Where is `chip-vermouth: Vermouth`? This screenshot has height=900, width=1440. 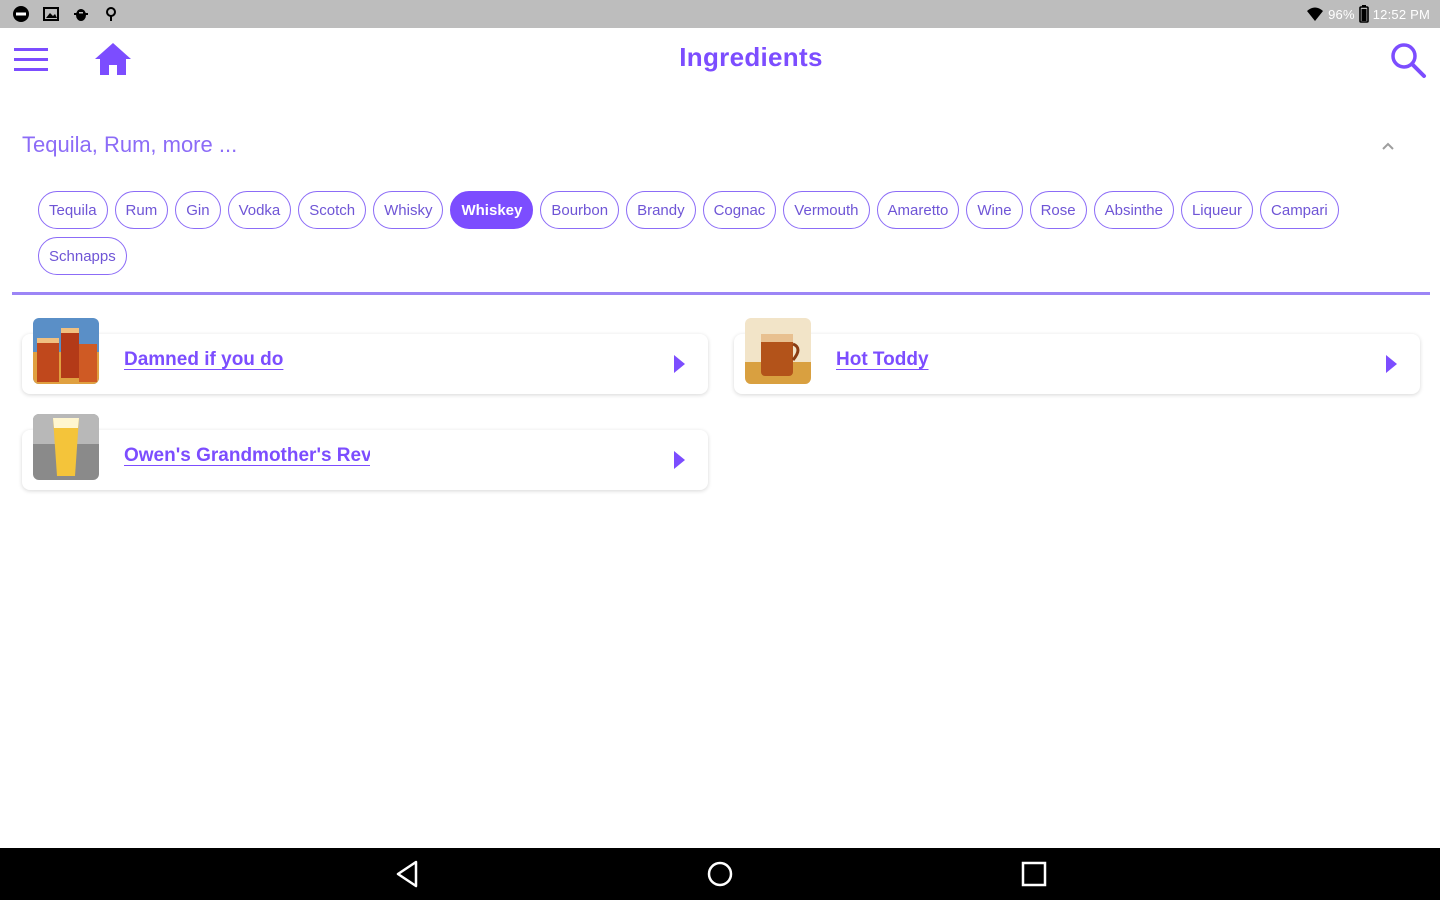 chip-vermouth: Vermouth is located at coordinates (826, 210).